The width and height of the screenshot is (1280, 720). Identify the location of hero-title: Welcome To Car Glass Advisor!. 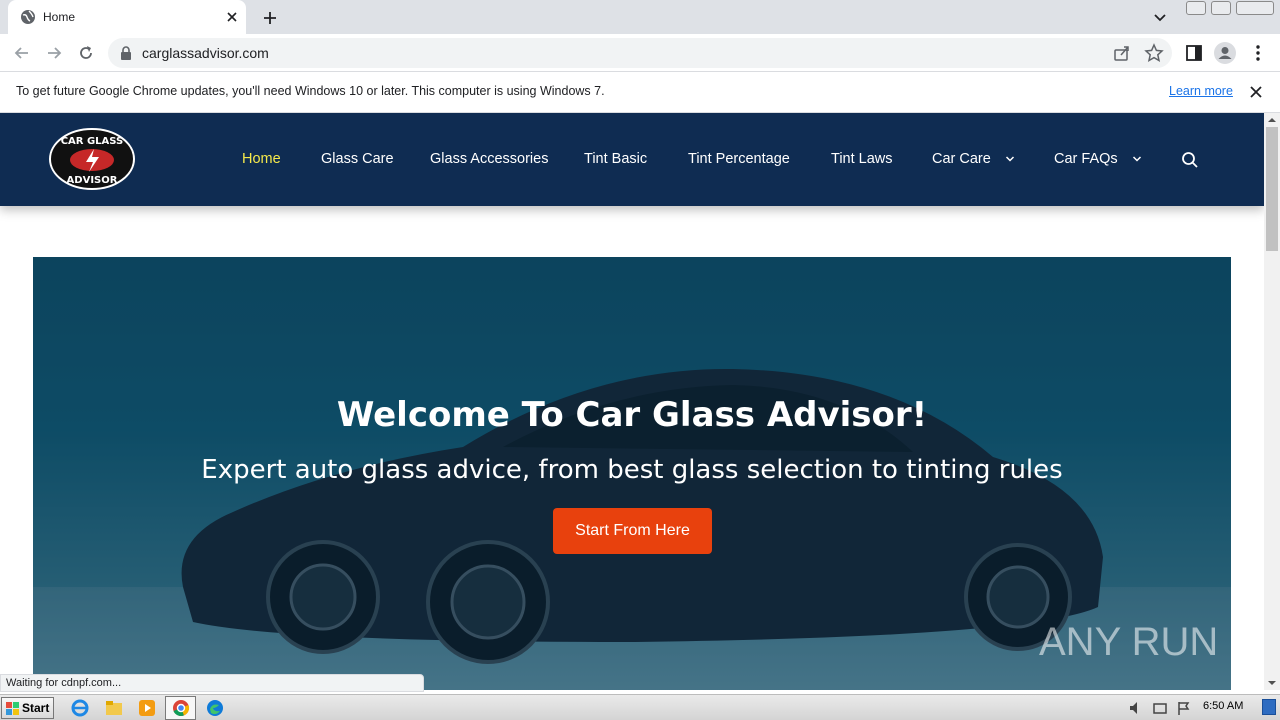
(632, 415).